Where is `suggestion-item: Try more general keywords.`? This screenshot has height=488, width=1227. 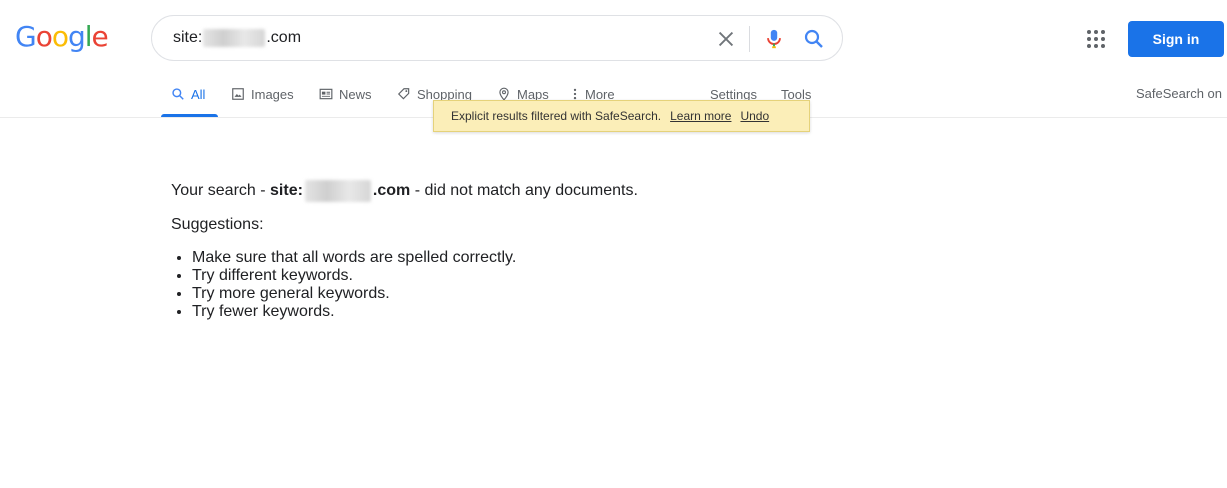
suggestion-item: Try more general keywords. is located at coordinates (415, 294).